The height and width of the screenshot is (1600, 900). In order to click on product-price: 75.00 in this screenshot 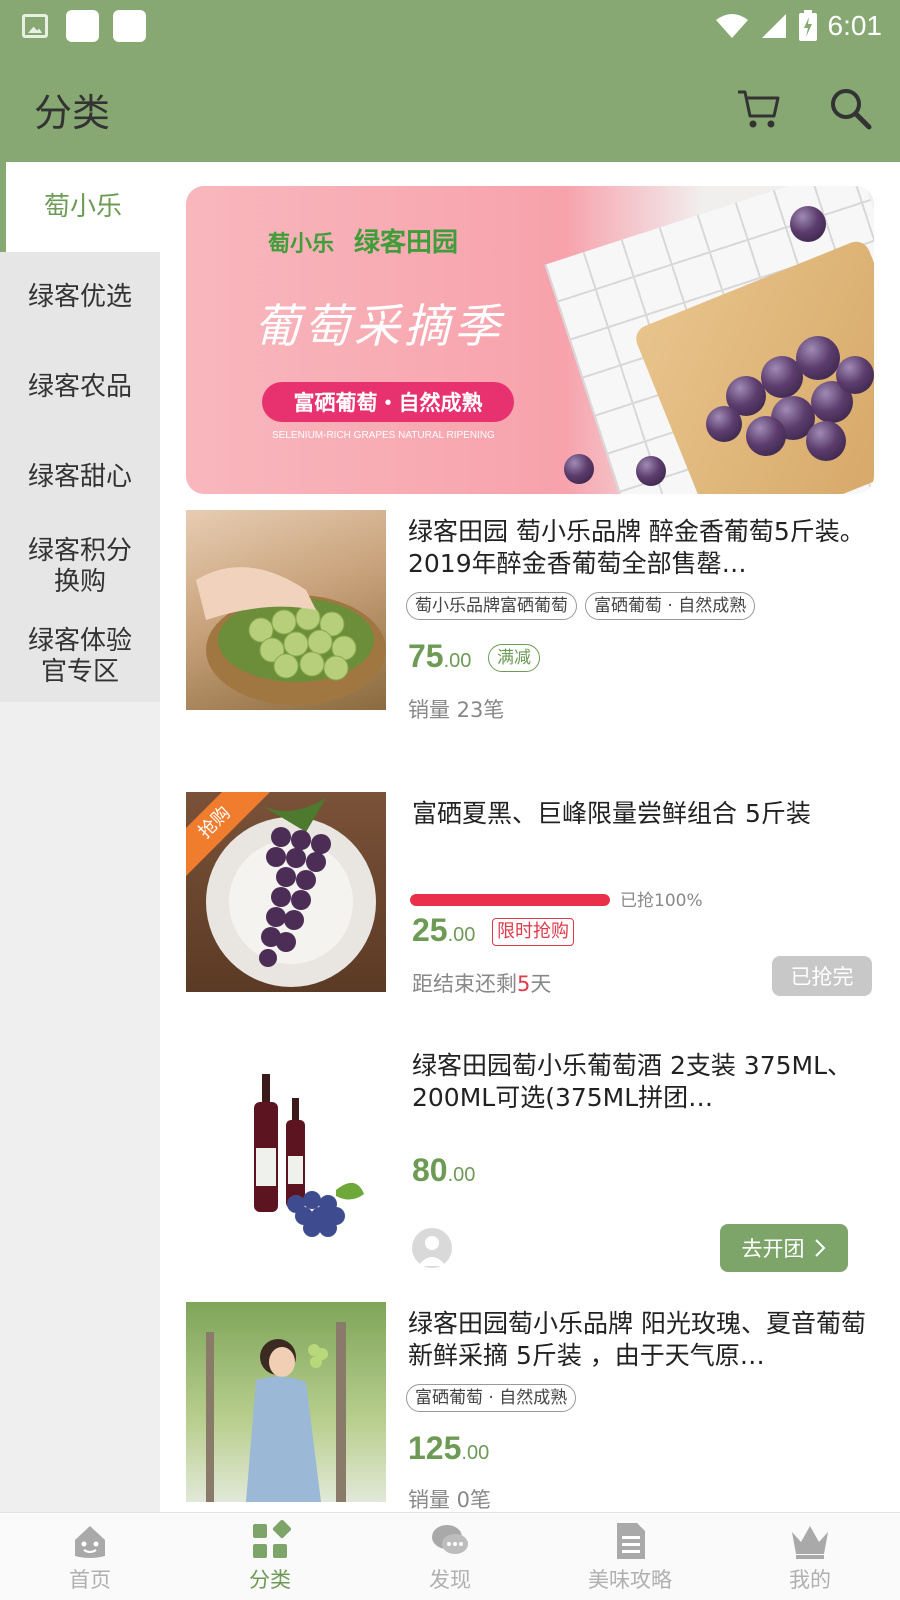, I will do `click(440, 656)`.